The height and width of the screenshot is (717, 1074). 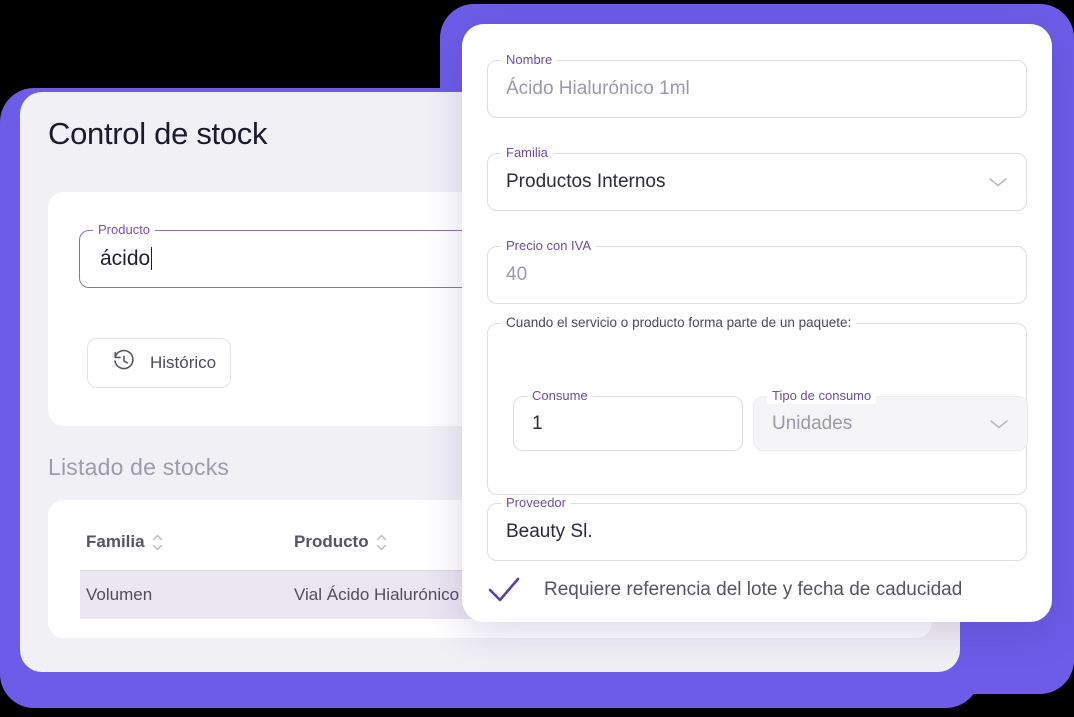 I want to click on precio-con-iva-input-legend: Precio con IVA, so click(x=549, y=246).